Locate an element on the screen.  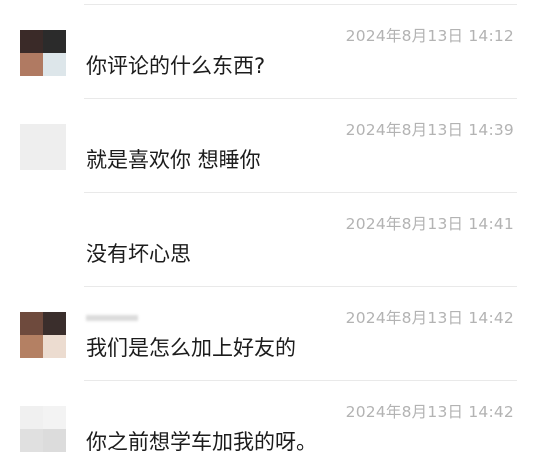
comment-text: 没有坏心思 is located at coordinates (138, 254).